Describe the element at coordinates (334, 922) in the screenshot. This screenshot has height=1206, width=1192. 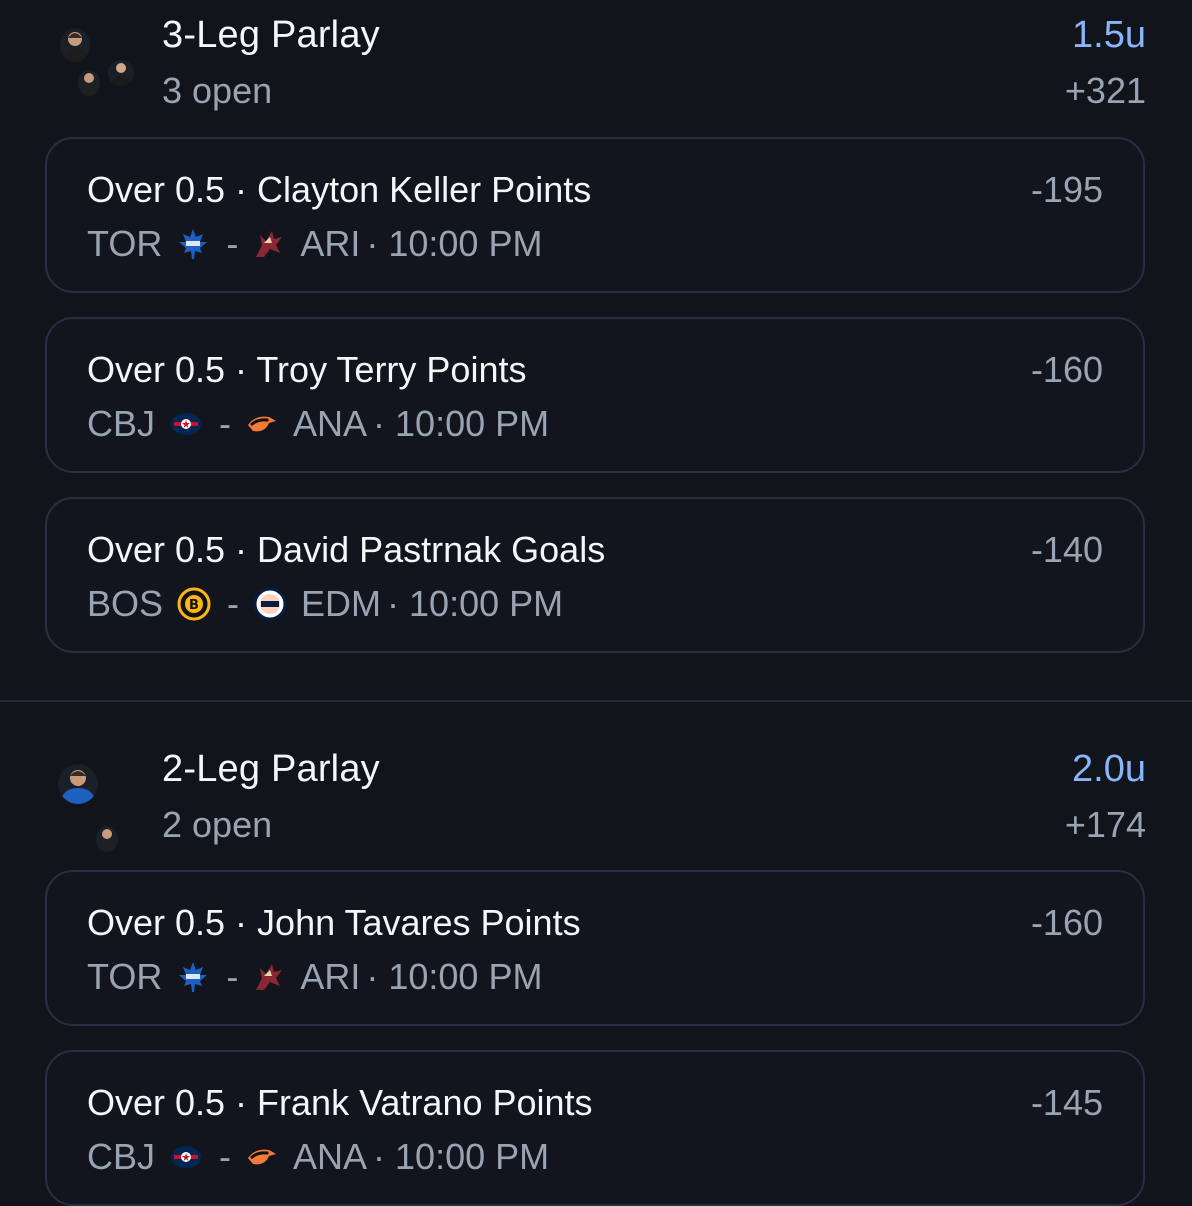
I see `leg-title: Over 0.5 · John Tavares Points` at that location.